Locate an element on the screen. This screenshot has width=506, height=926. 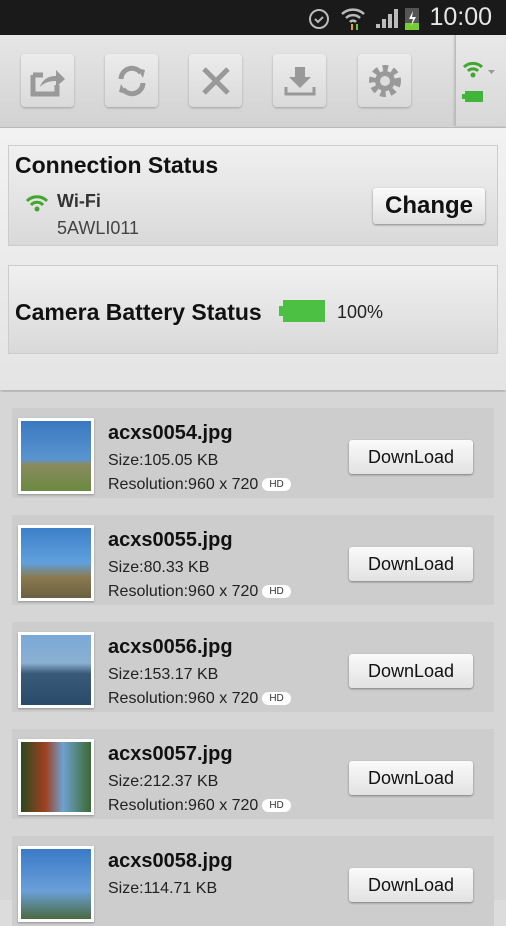
ssid: 5AWLI011 is located at coordinates (98, 228).